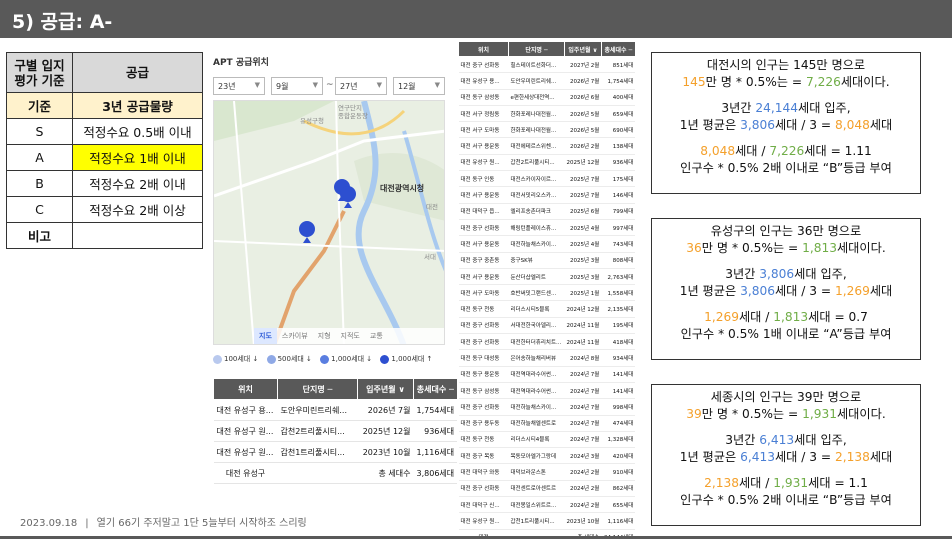  I want to click on cell-location: 대전 동구 대성동, so click(483, 358).